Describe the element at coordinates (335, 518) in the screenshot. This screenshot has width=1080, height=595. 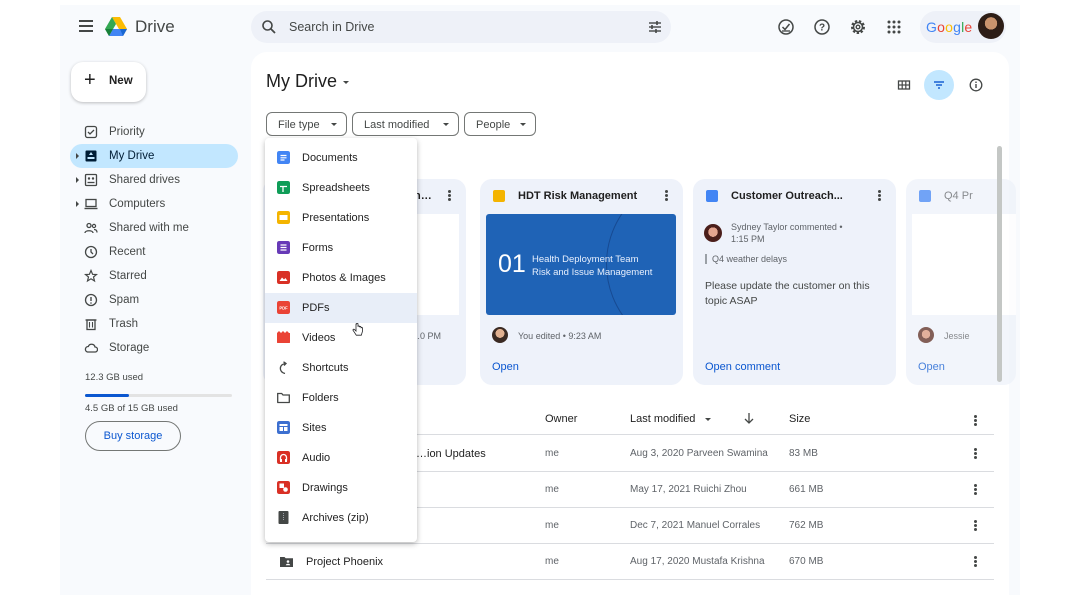
I see `menu-item-label: Archives (zip)` at that location.